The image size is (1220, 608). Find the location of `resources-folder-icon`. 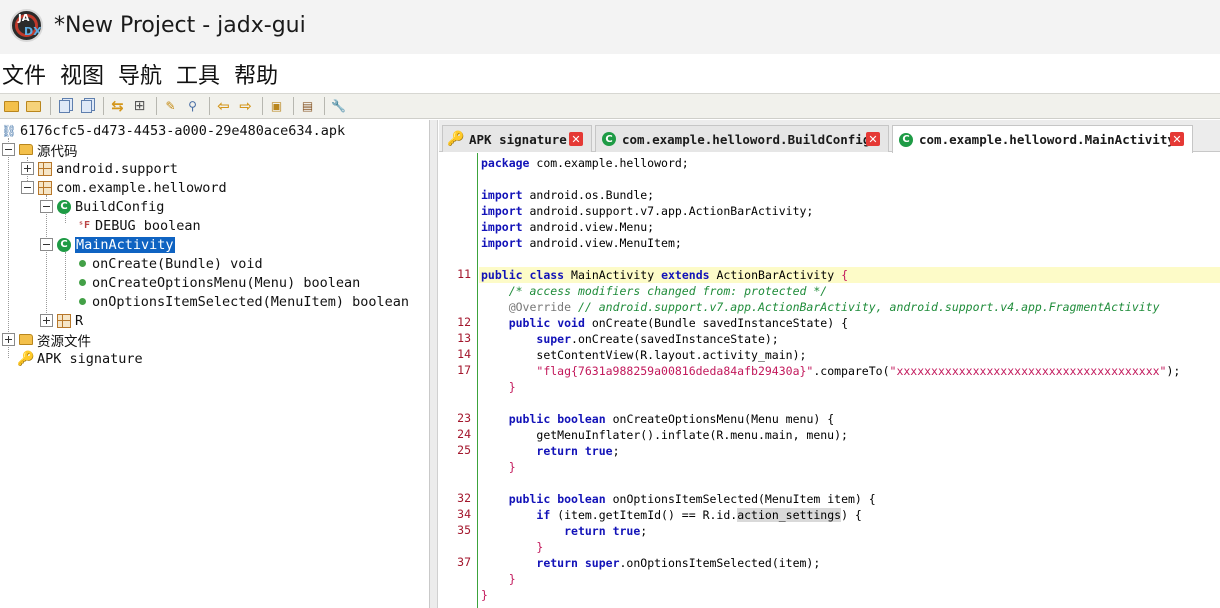

resources-folder-icon is located at coordinates (26, 340).